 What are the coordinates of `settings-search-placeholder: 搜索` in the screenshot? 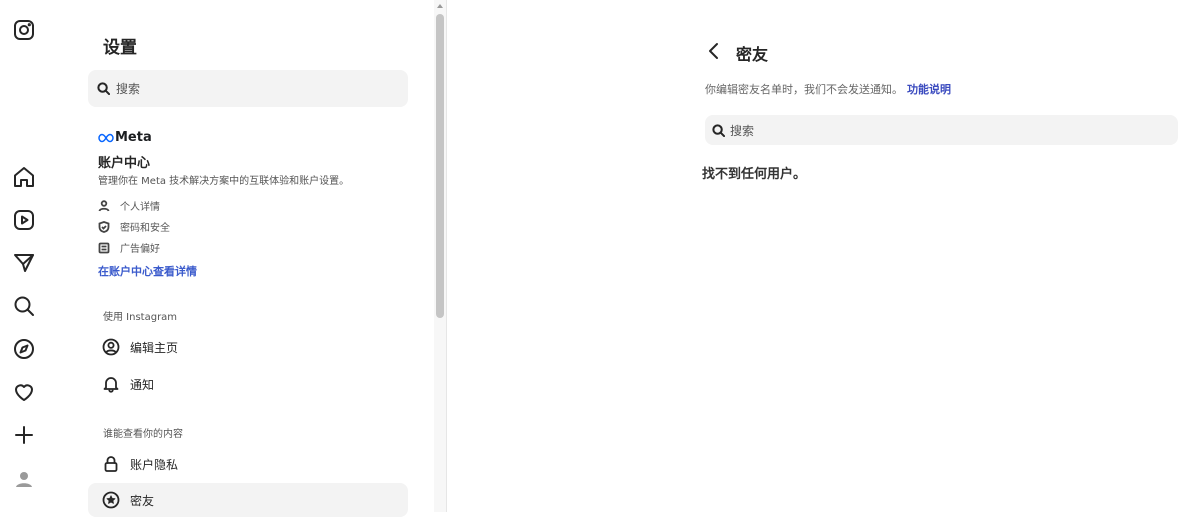 It's located at (128, 89).